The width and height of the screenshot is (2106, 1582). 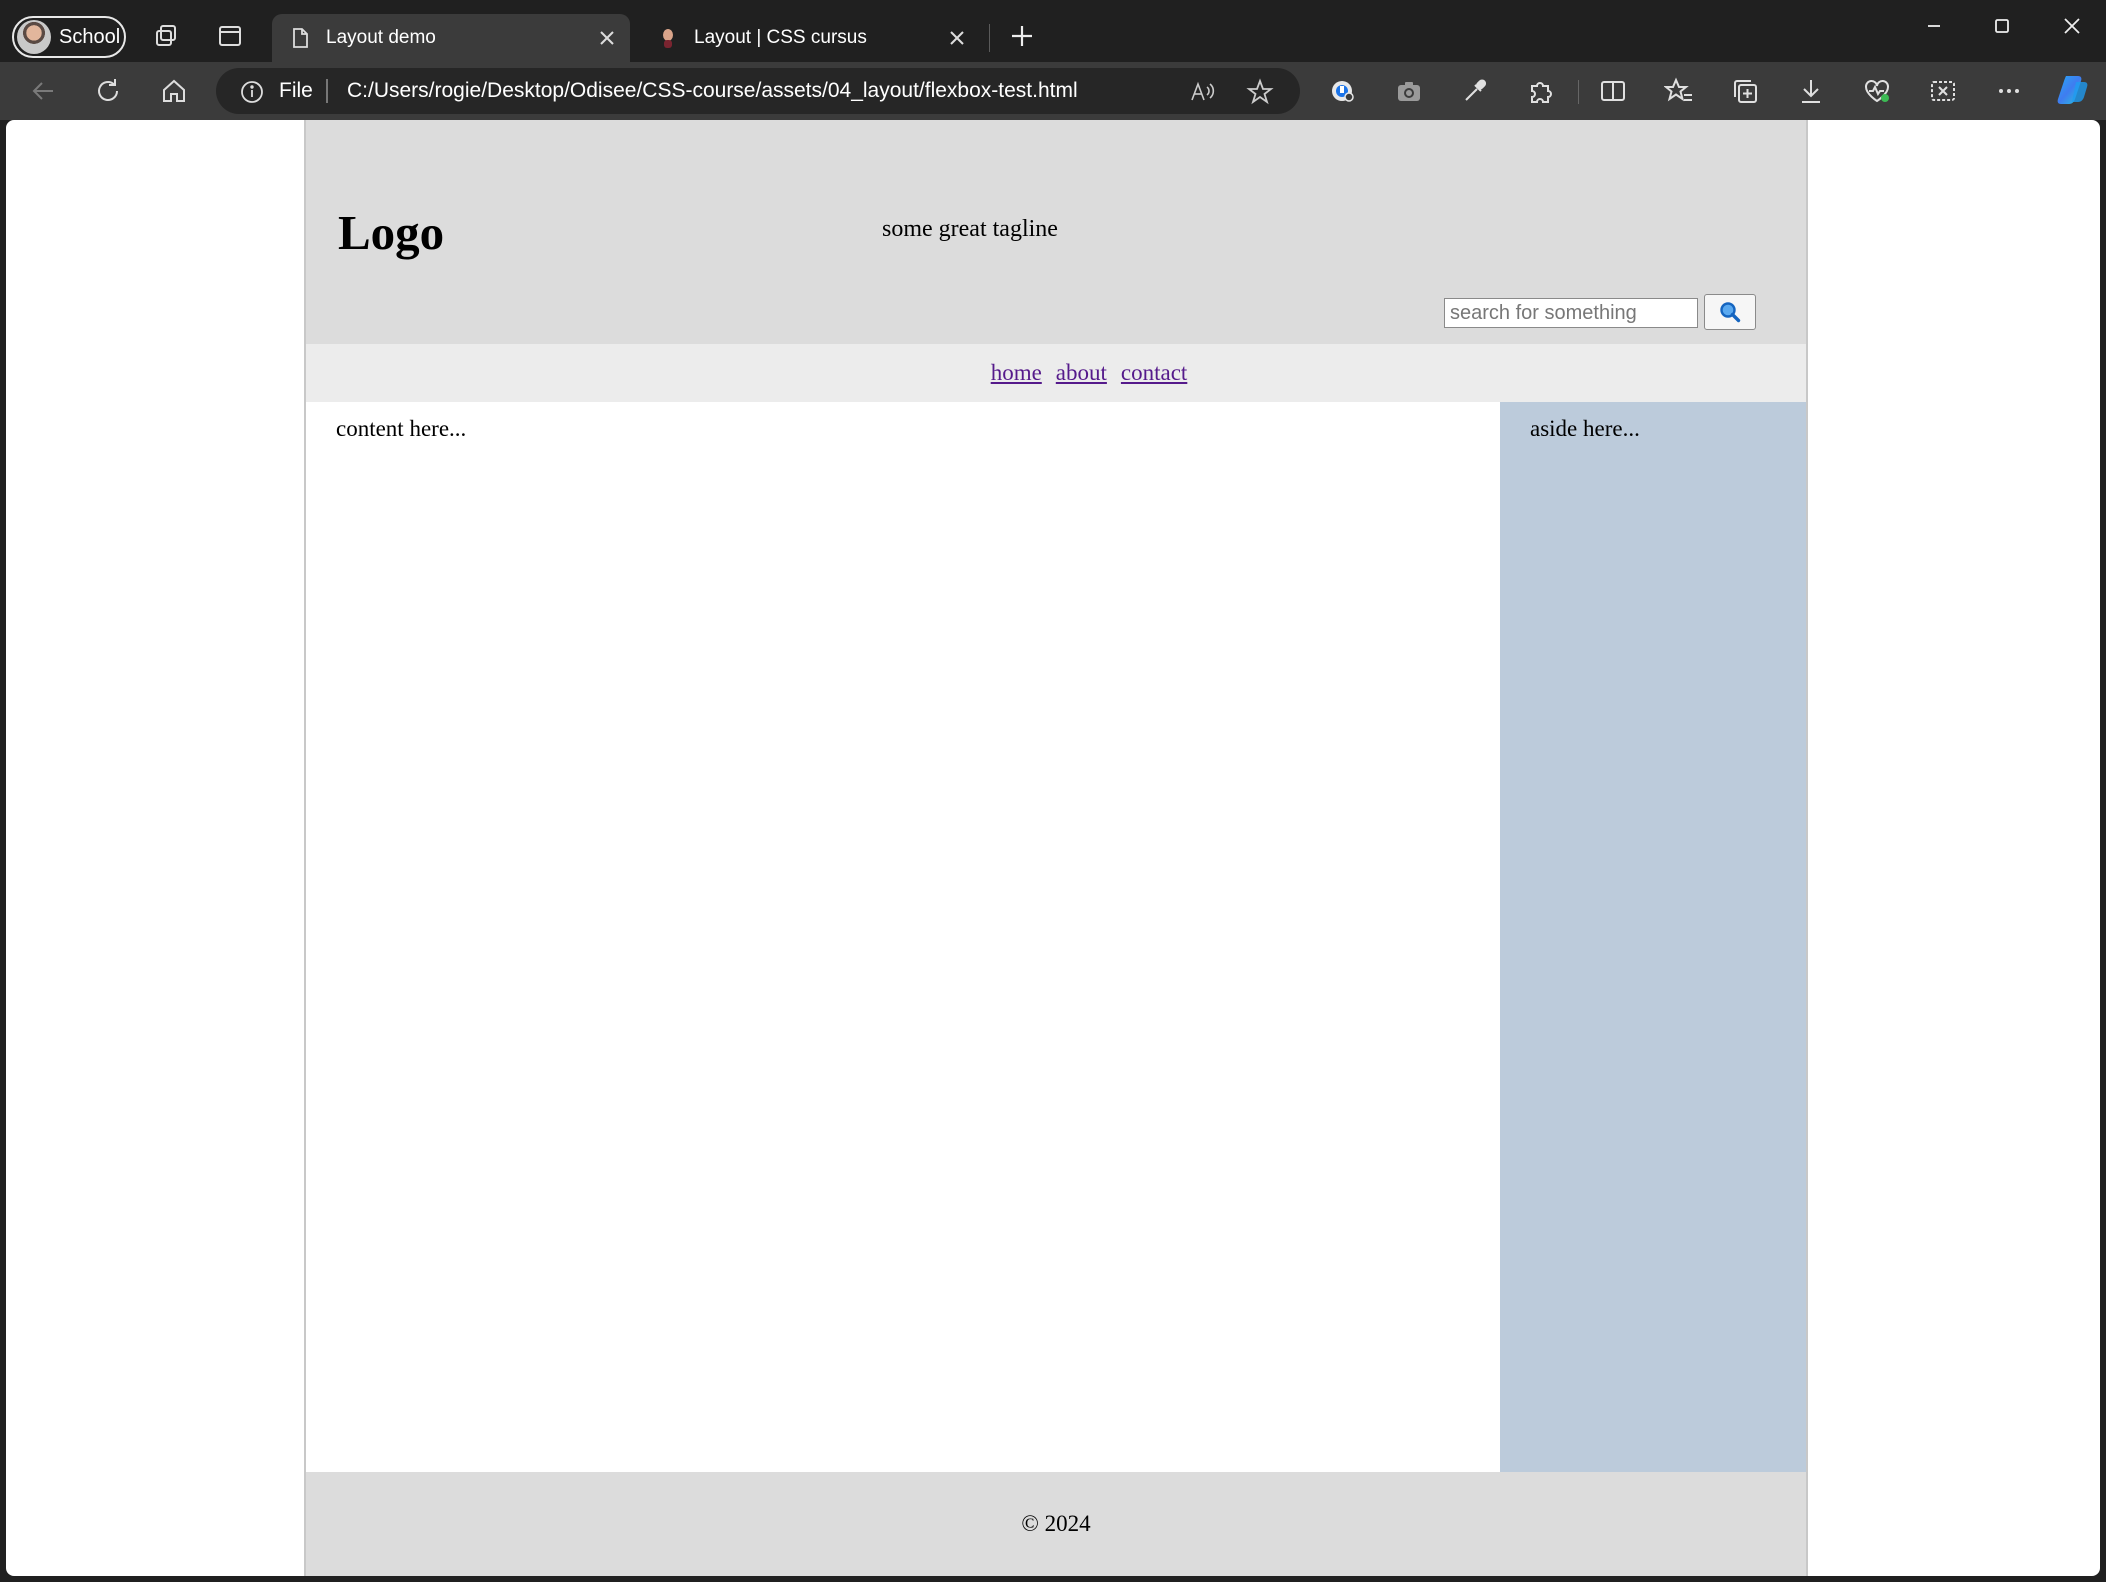 What do you see at coordinates (1679, 91) in the screenshot?
I see `favorites-icon` at bounding box center [1679, 91].